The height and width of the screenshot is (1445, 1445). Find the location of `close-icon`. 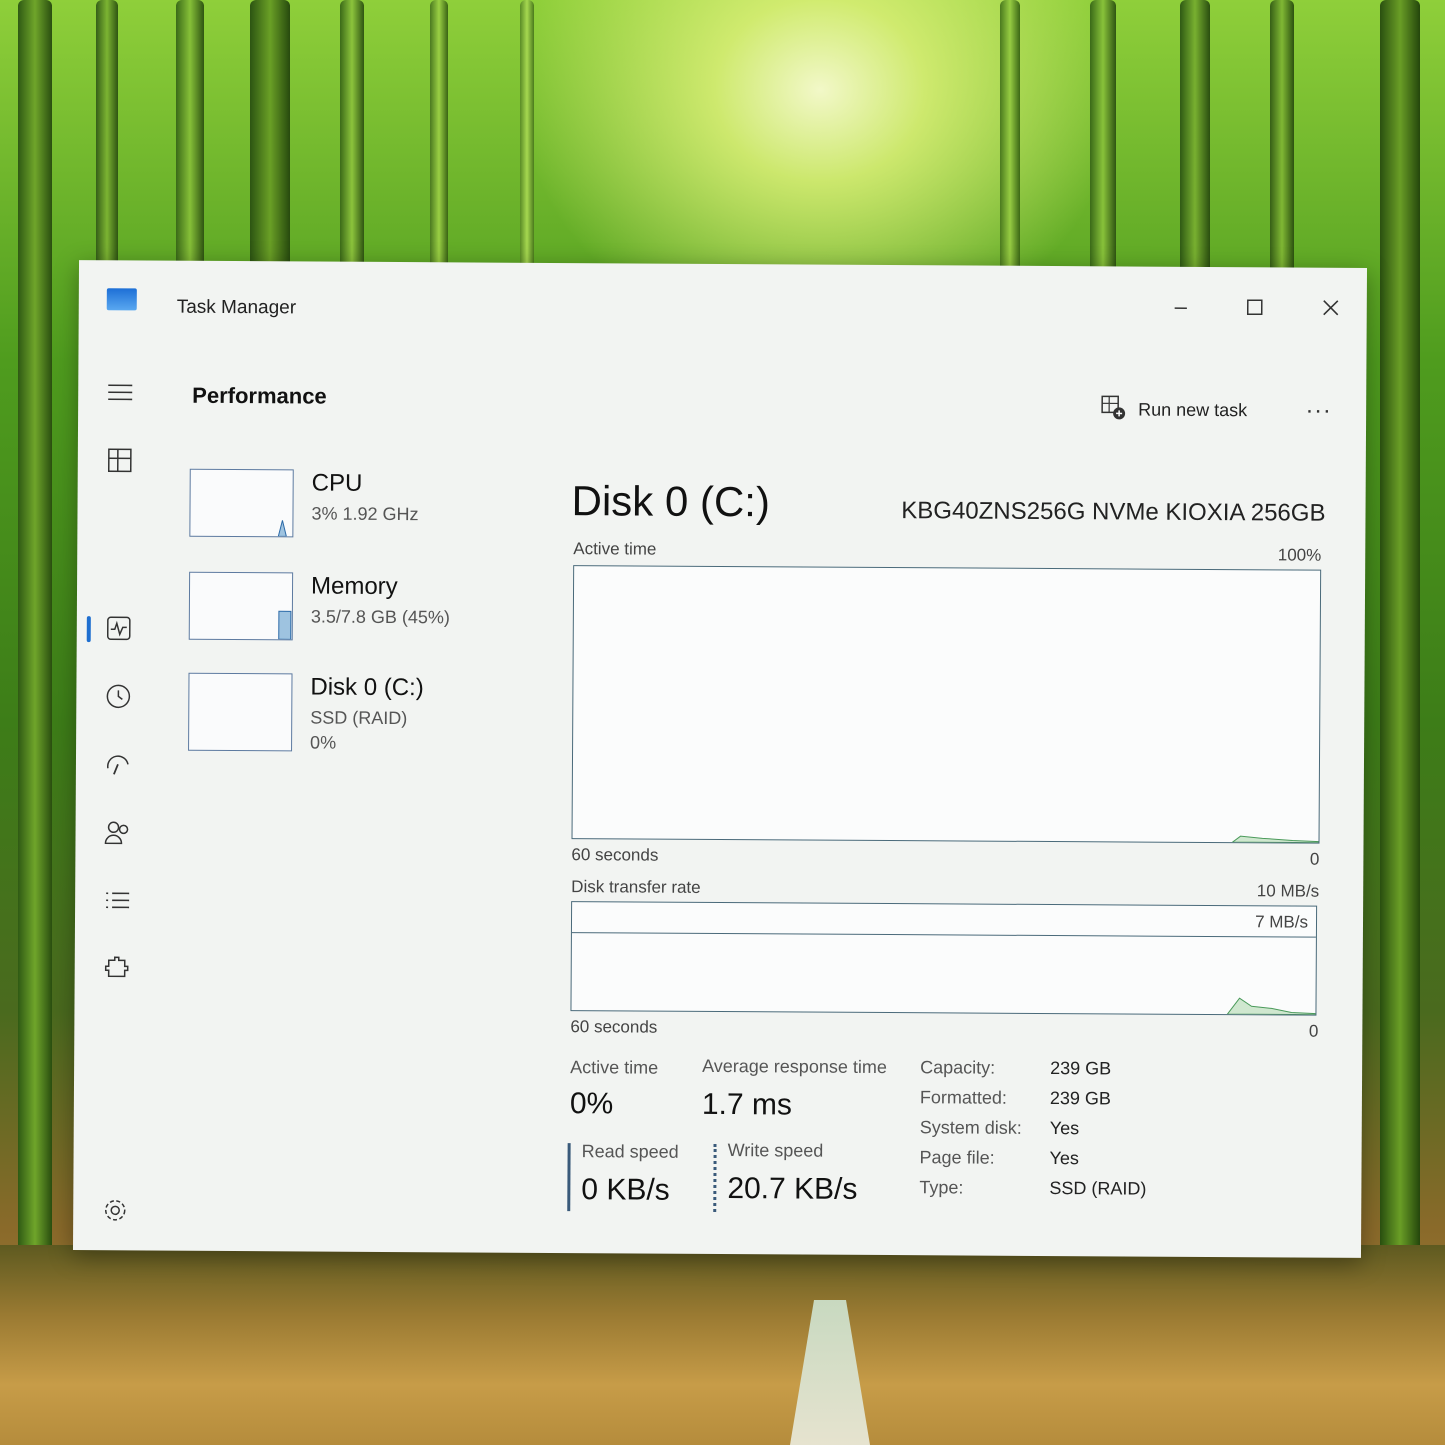

close-icon is located at coordinates (1331, 308).